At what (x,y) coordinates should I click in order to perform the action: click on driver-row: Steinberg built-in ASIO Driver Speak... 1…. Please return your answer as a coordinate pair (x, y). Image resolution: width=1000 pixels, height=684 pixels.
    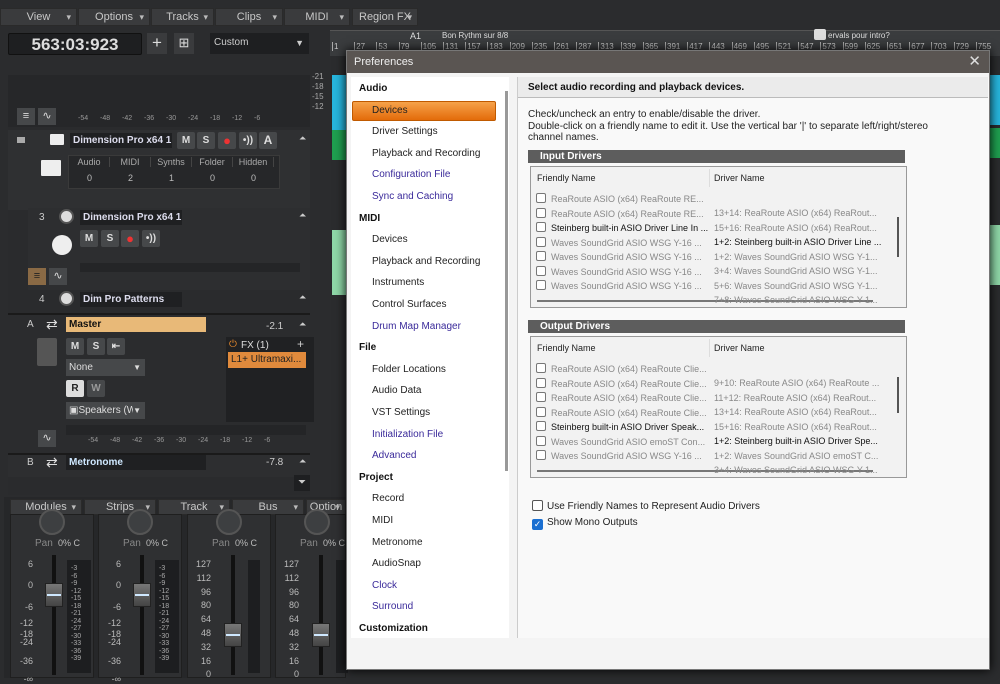
    Looking at the image, I should click on (713, 433).